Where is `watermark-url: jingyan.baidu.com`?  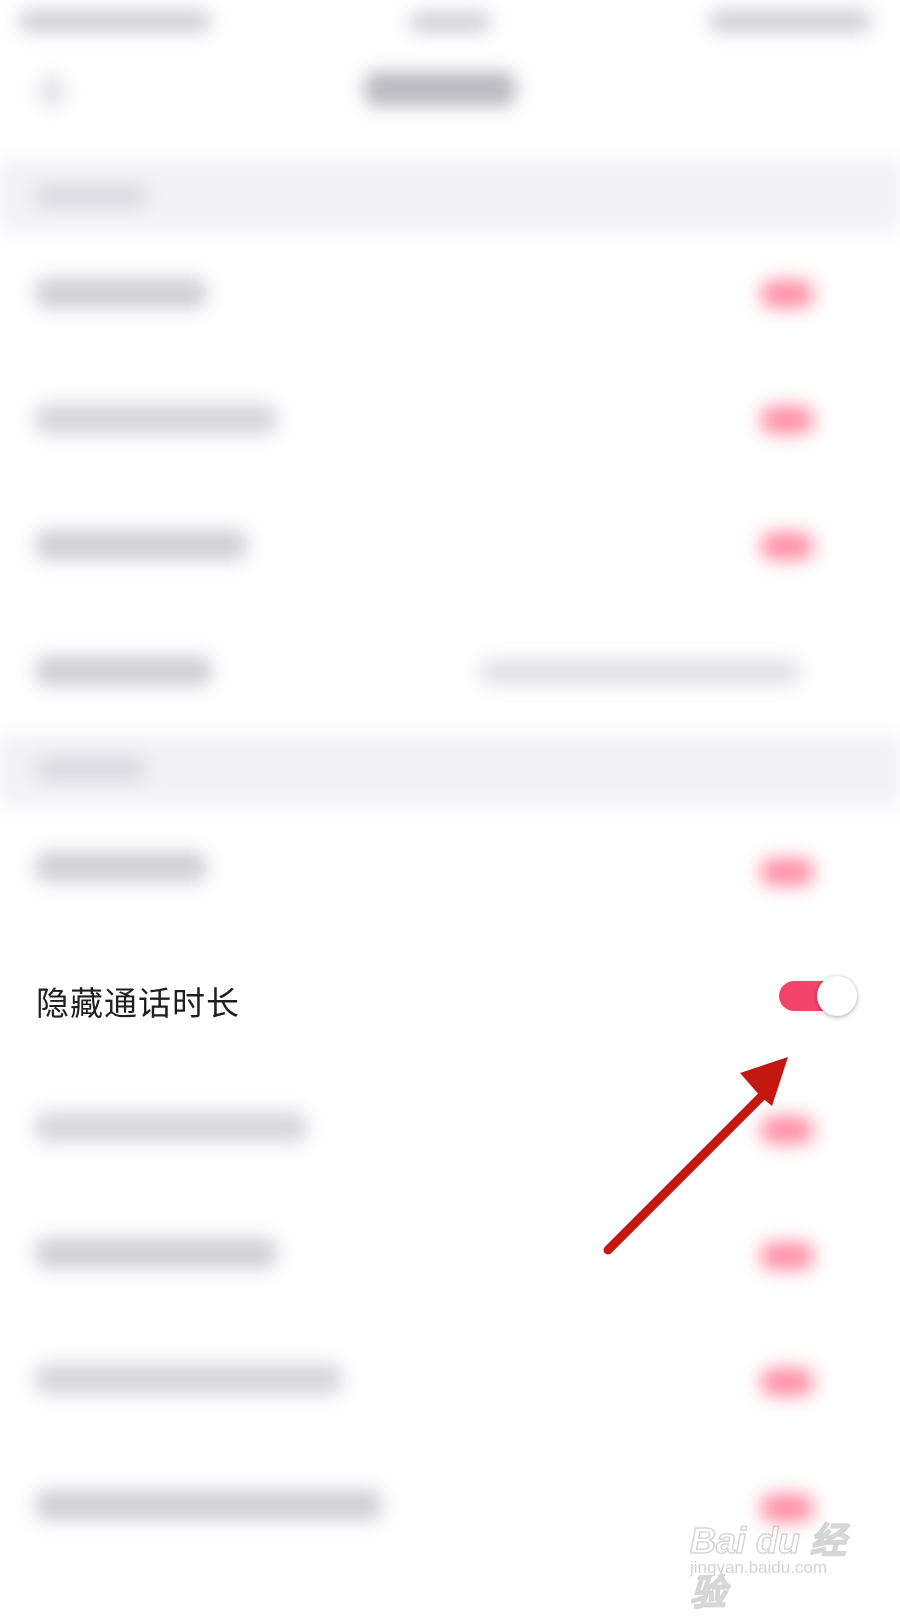 watermark-url: jingyan.baidu.com is located at coordinates (759, 1567).